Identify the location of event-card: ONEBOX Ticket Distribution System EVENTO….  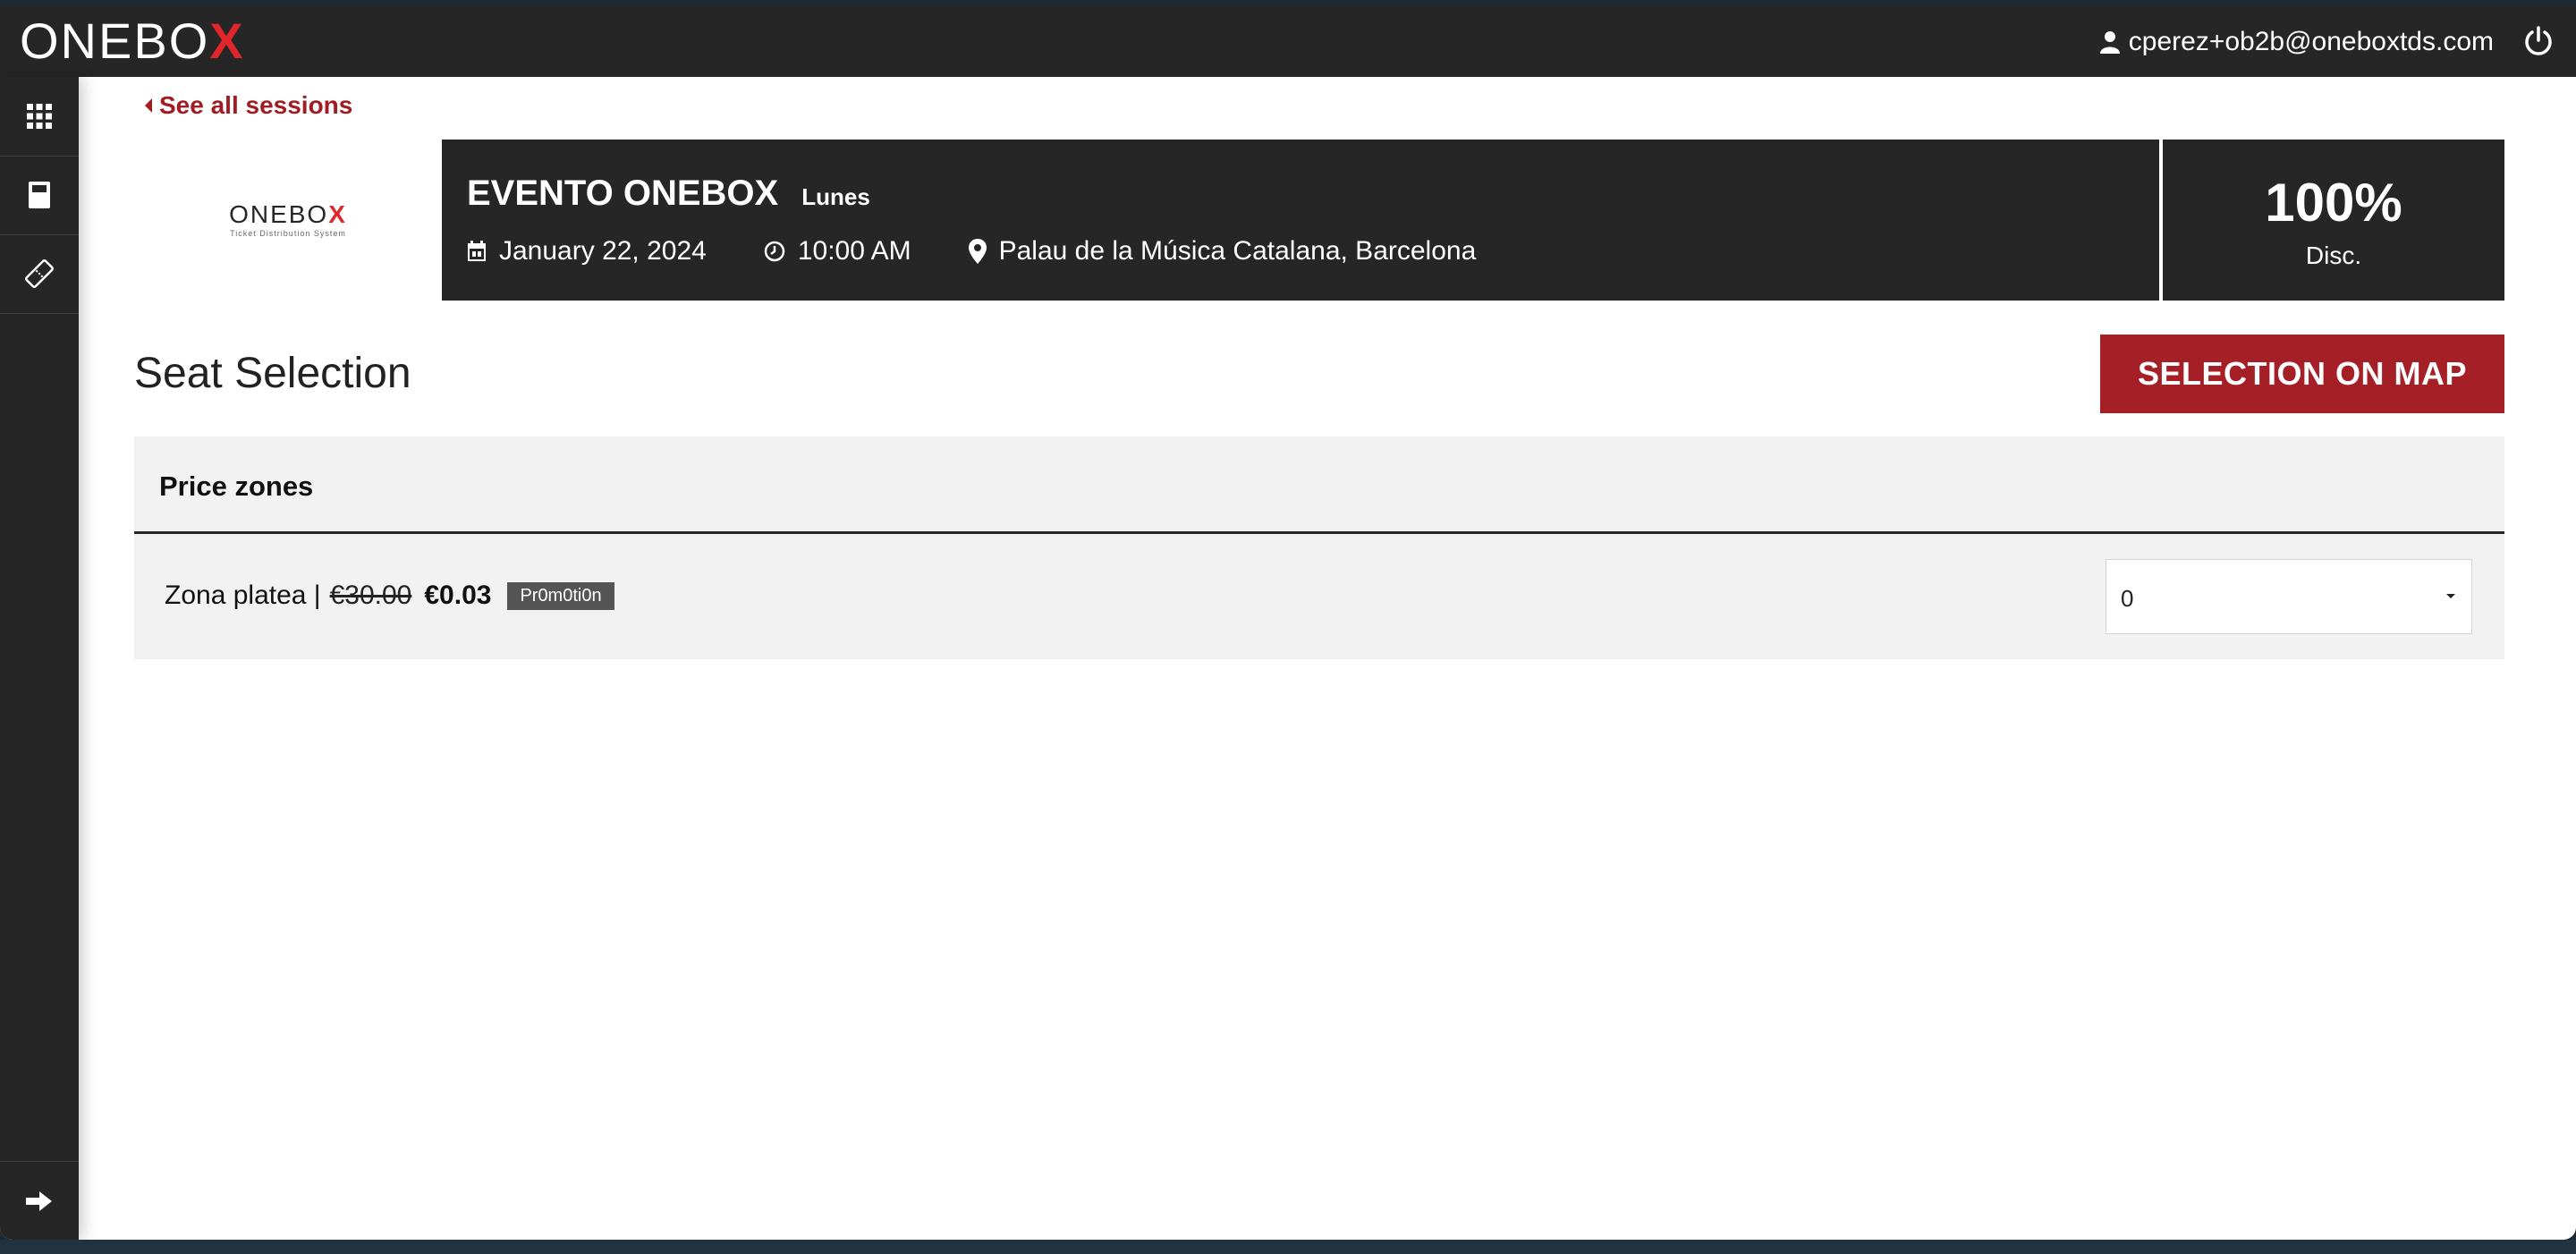
(1319, 220).